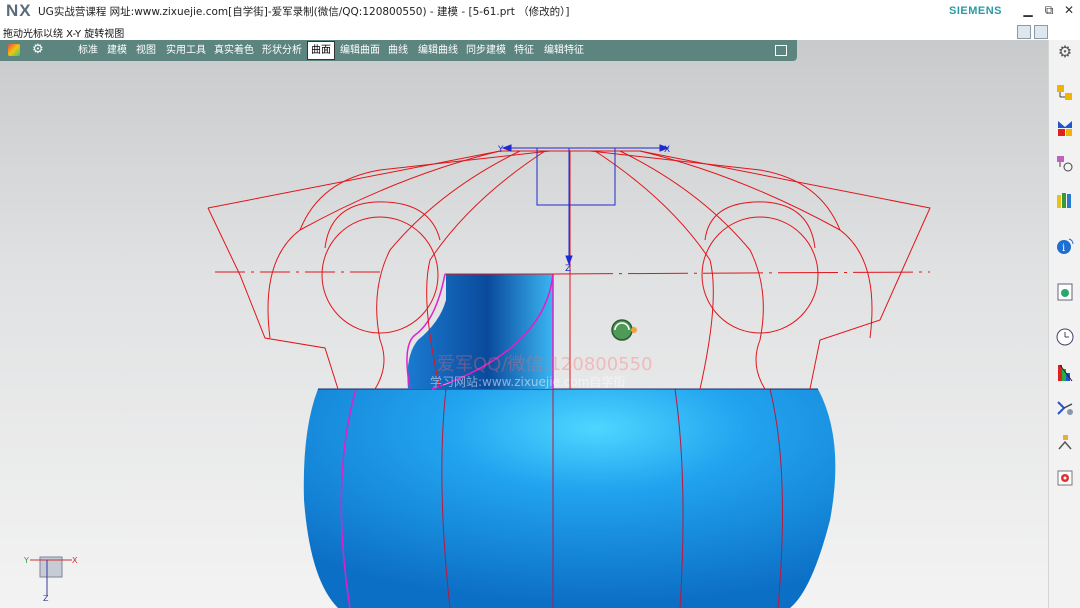  What do you see at coordinates (14, 50) in the screenshot?
I see `snap-icon` at bounding box center [14, 50].